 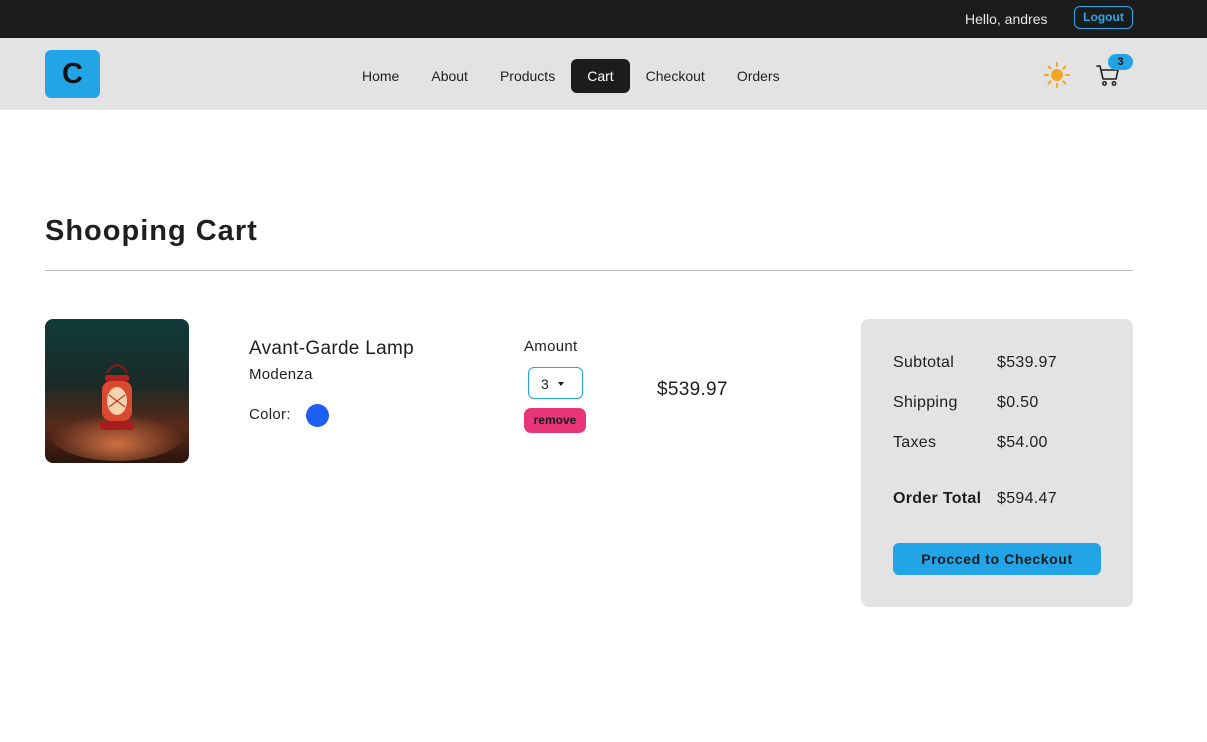 I want to click on taxes-label: Taxes, so click(x=915, y=442).